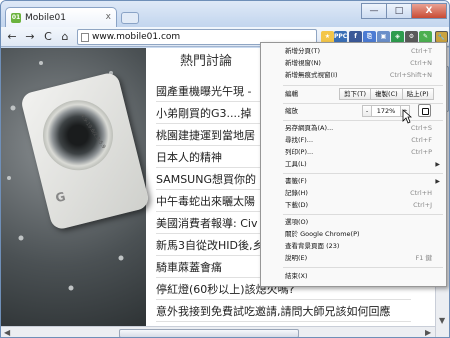 The height and width of the screenshot is (338, 450). I want to click on edit-buttons: 剪下(T) 複製(C) 貼上(P), so click(386, 94).